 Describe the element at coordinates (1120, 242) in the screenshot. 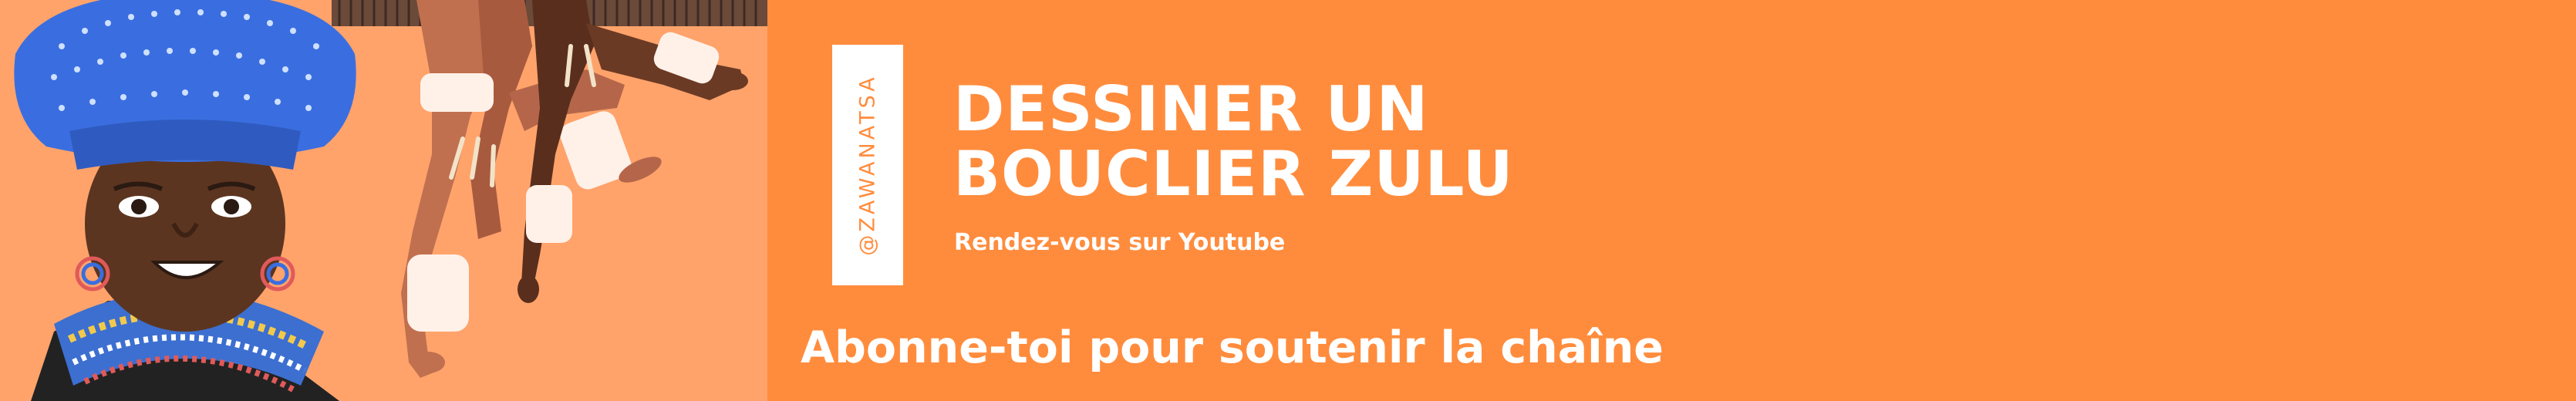

I see `banner-subtitle: Rendez-vous sur Youtube` at that location.